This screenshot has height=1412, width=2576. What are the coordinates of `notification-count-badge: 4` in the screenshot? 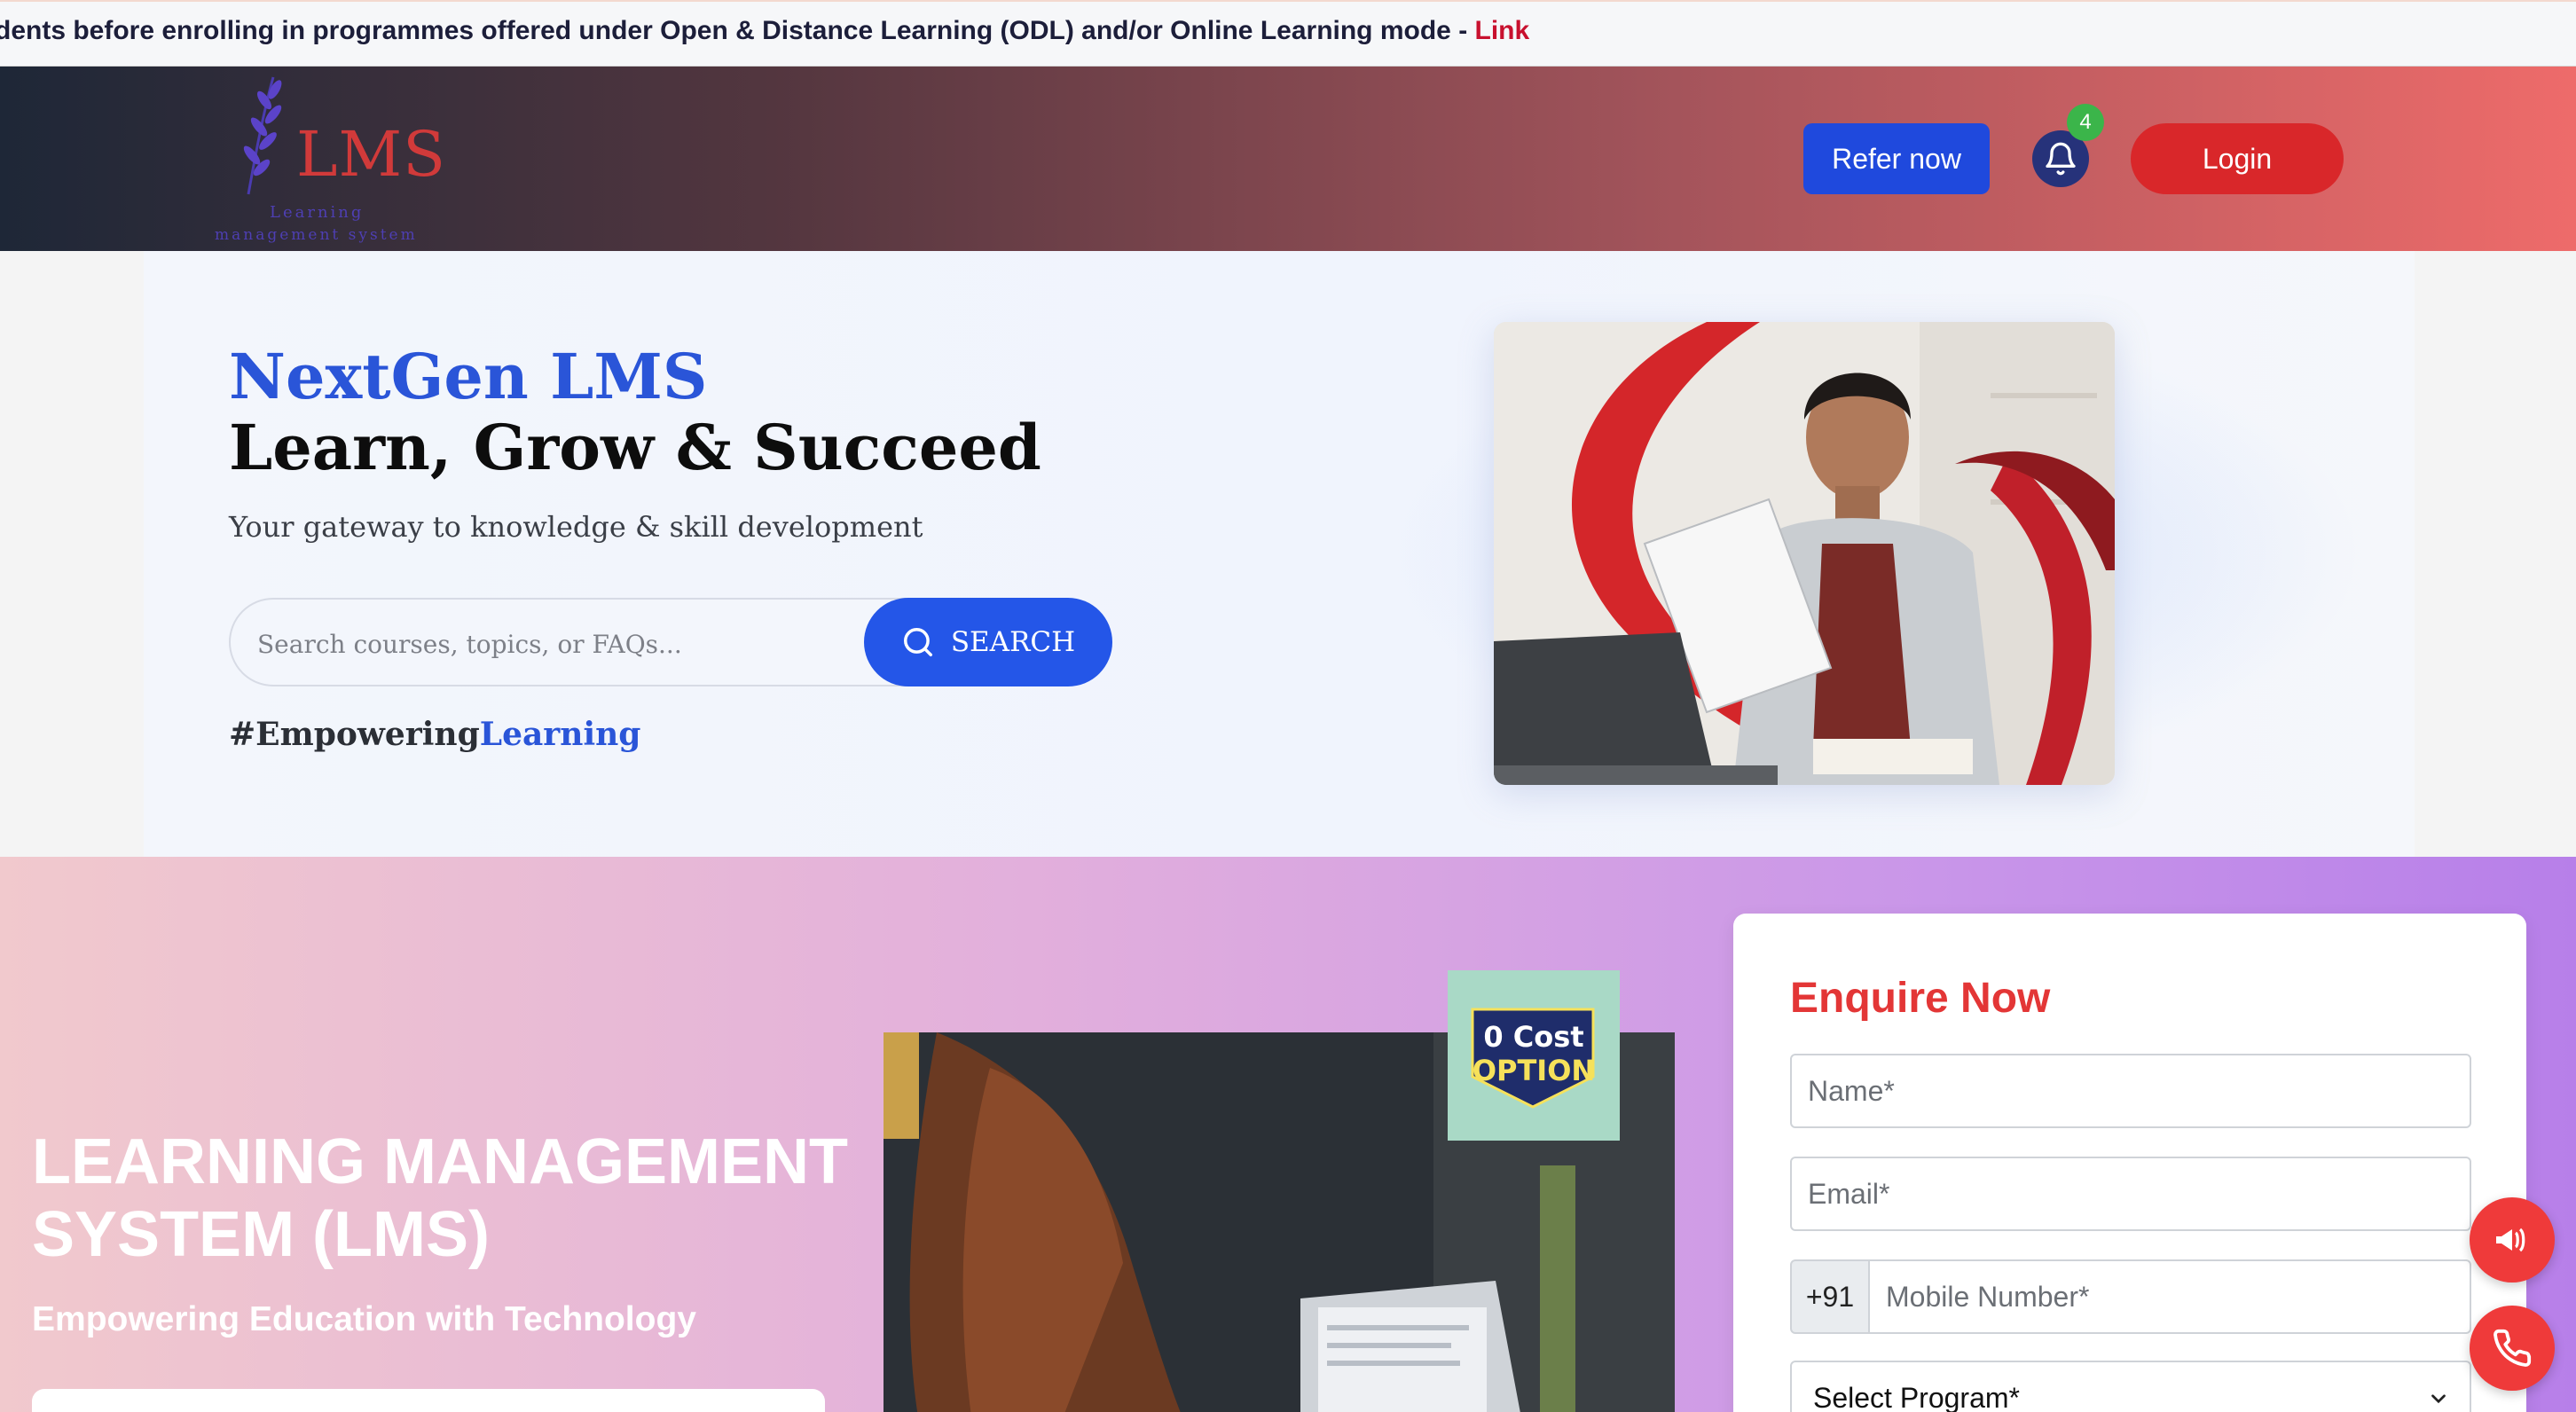 It's located at (2085, 122).